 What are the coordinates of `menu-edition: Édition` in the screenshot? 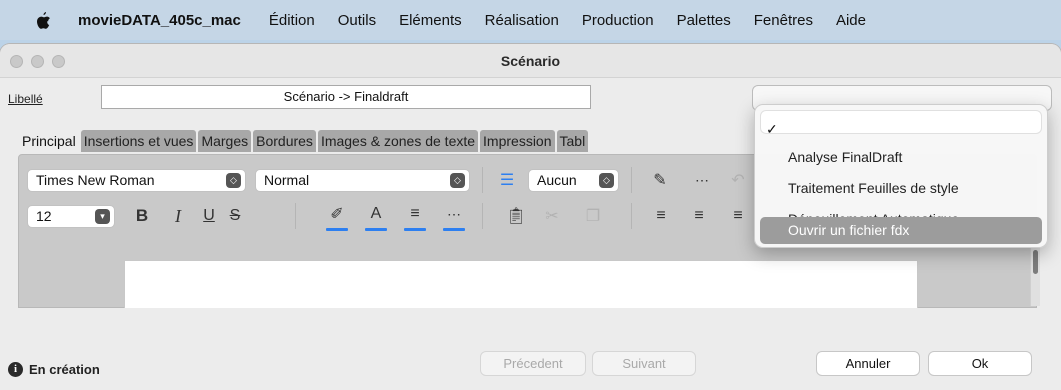 It's located at (292, 20).